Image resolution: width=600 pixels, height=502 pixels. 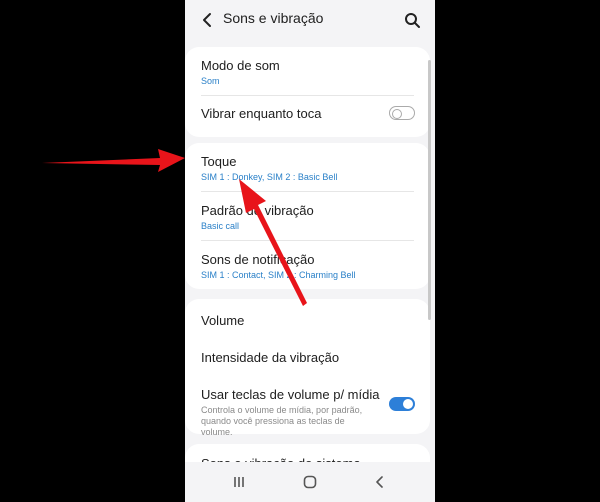 What do you see at coordinates (210, 81) in the screenshot?
I see `setting-value: Som` at bounding box center [210, 81].